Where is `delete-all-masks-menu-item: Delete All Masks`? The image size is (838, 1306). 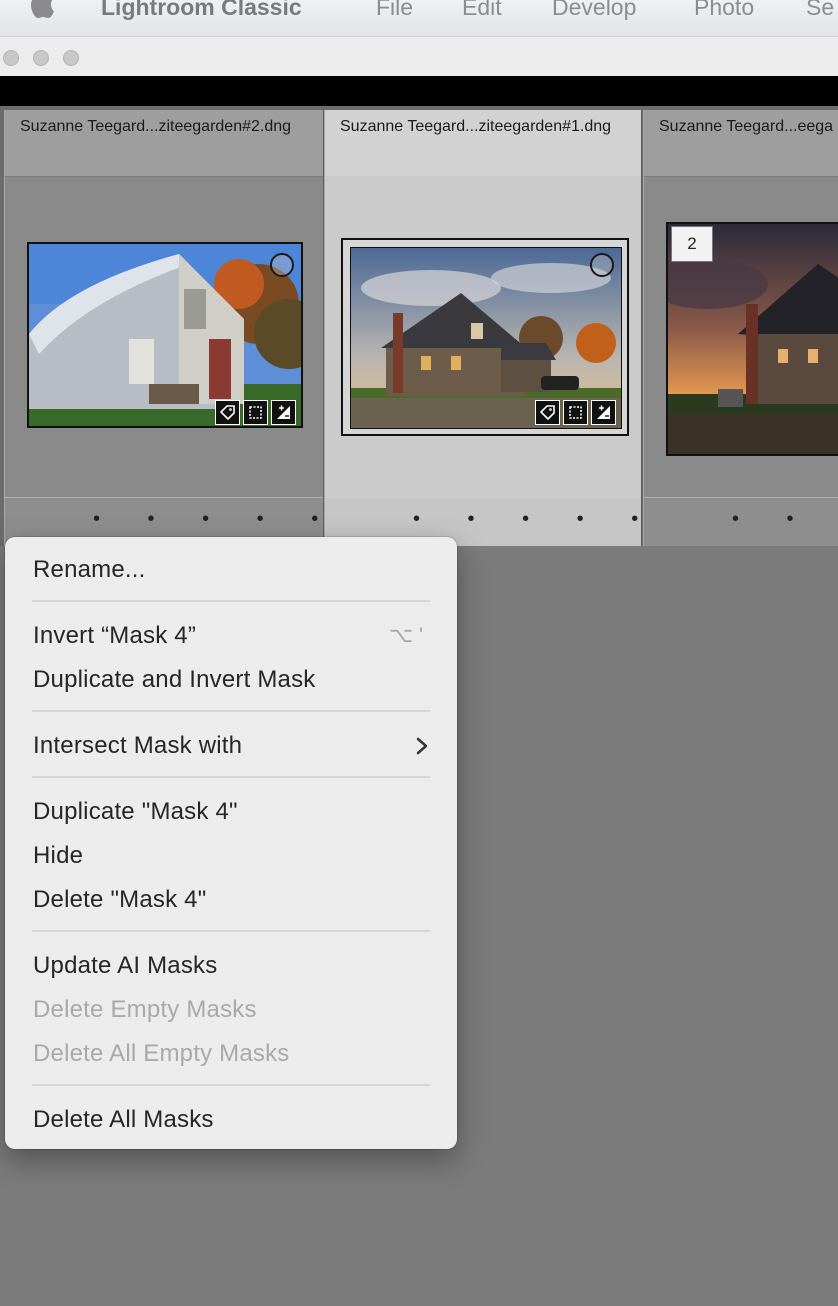 delete-all-masks-menu-item: Delete All Masks is located at coordinates (123, 1120).